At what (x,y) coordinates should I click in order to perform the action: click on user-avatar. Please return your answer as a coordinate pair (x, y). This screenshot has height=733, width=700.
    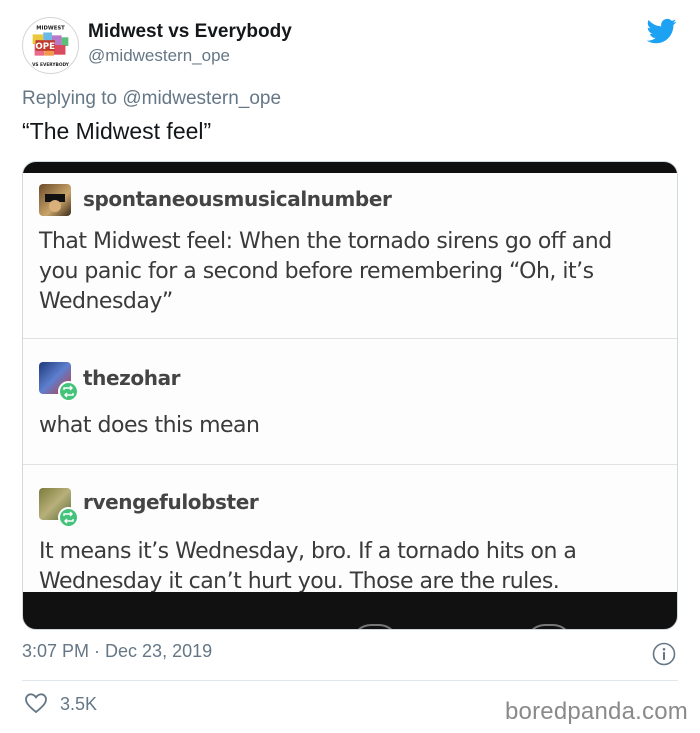
    Looking at the image, I should click on (55, 200).